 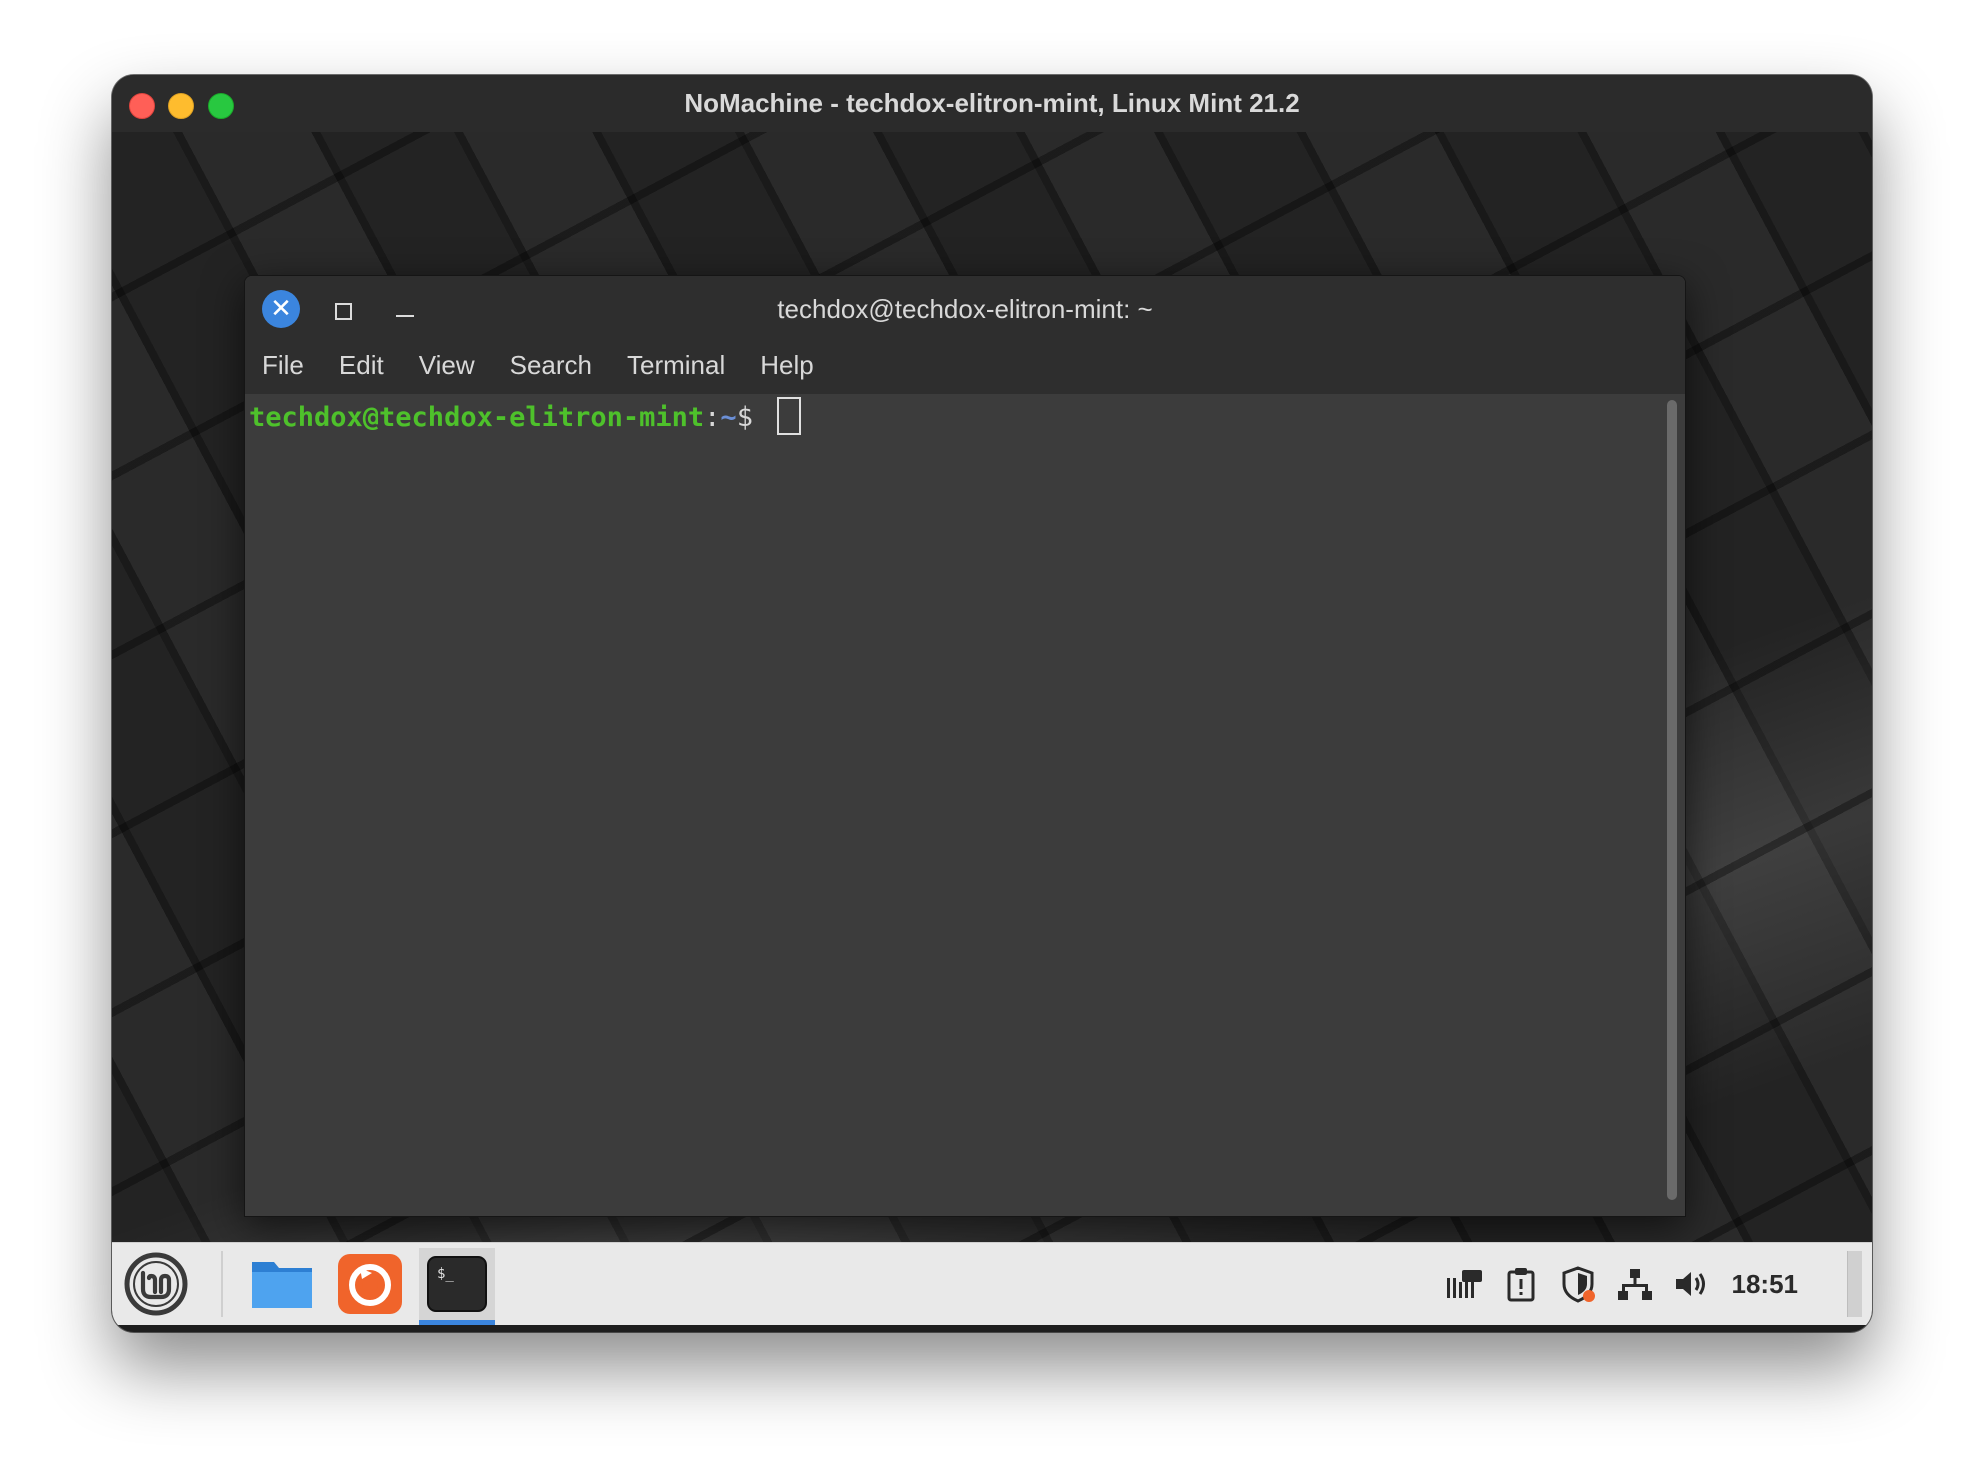 I want to click on menu-edit: Edit, so click(x=361, y=365).